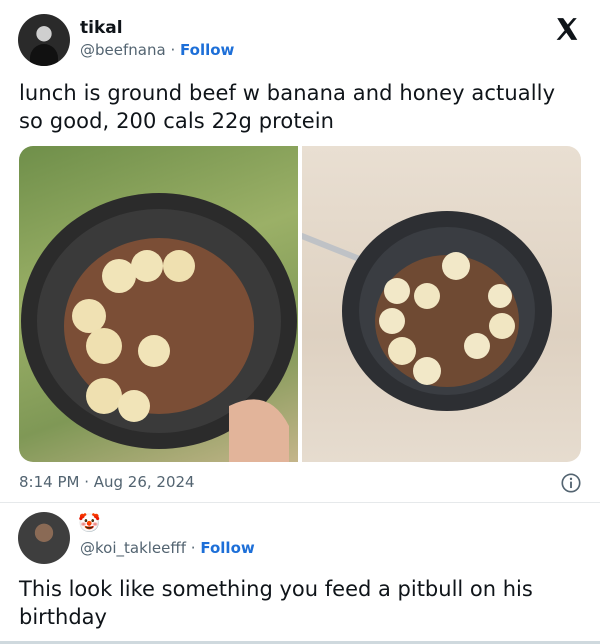 The image size is (600, 644). What do you see at coordinates (89, 523) in the screenshot?
I see `reply-emoji: 🤡` at bounding box center [89, 523].